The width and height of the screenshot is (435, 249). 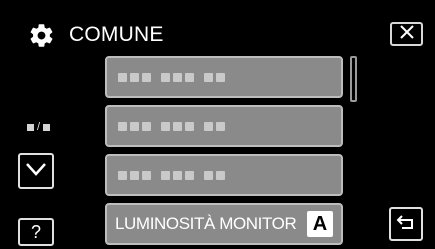 I want to click on menu-item-luminosita-monitor: LUMINOSITÀ MONITOR A, so click(x=224, y=224).